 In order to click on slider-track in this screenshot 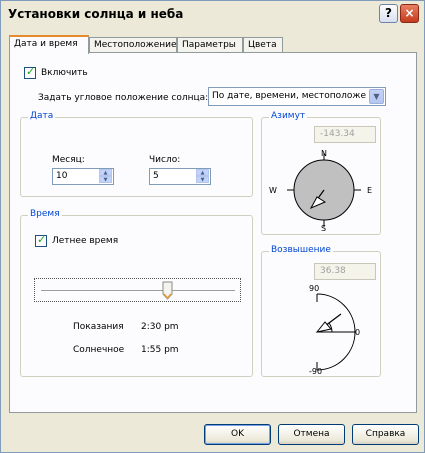, I will do `click(138, 291)`.